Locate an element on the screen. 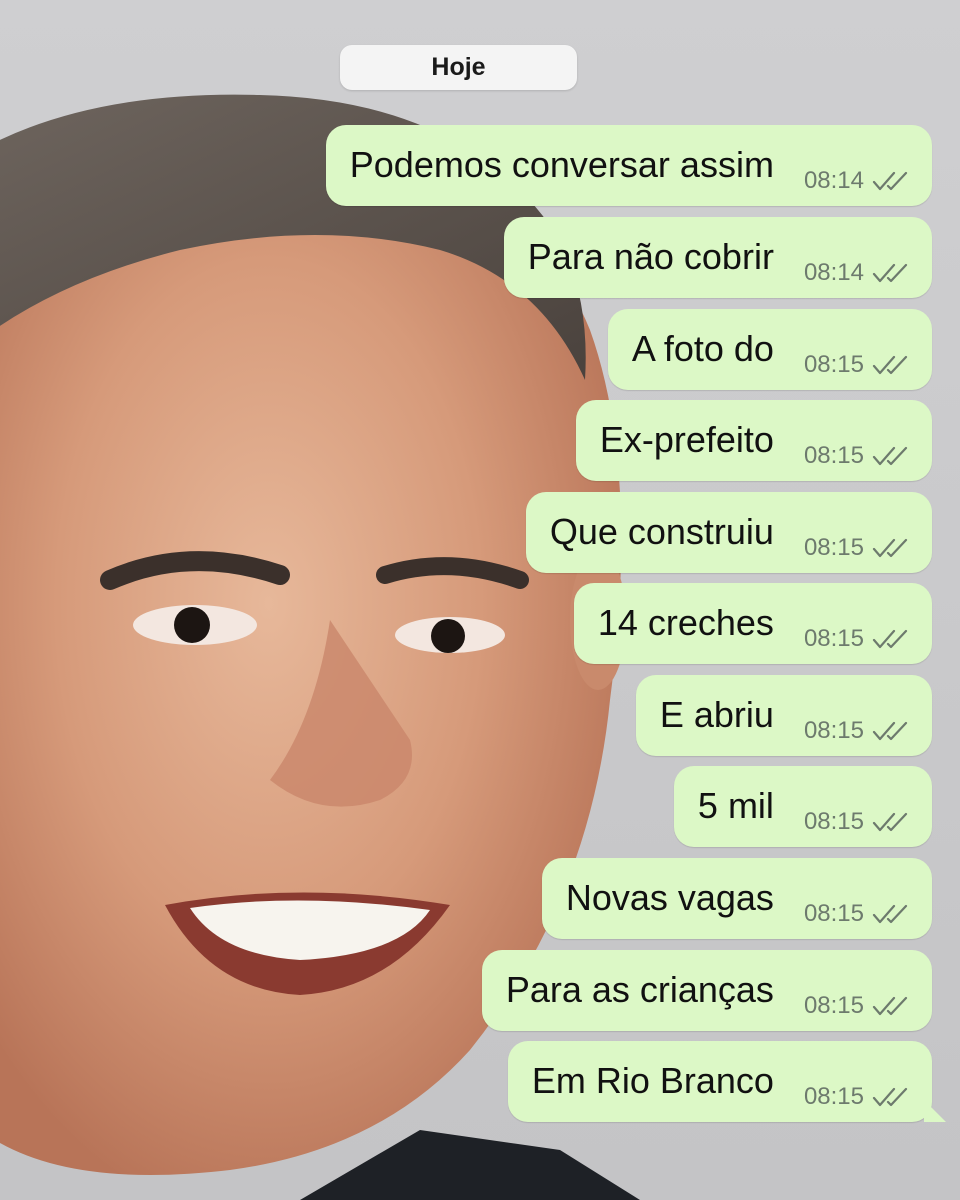 This screenshot has width=960, height=1200. message-text: Ex-prefeito is located at coordinates (686, 439).